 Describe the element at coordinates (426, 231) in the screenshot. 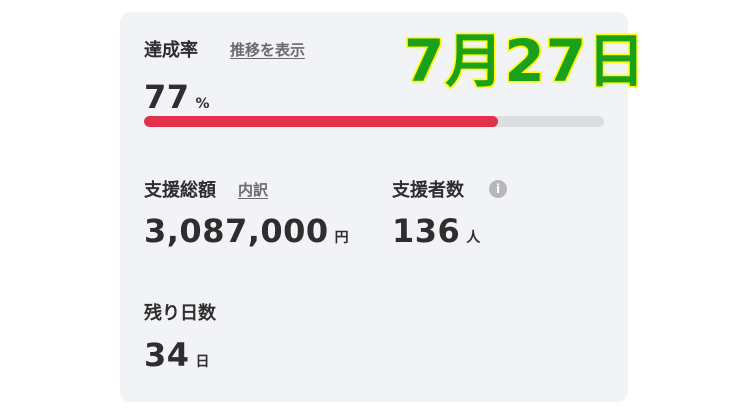

I see `supporters-value: 136` at that location.